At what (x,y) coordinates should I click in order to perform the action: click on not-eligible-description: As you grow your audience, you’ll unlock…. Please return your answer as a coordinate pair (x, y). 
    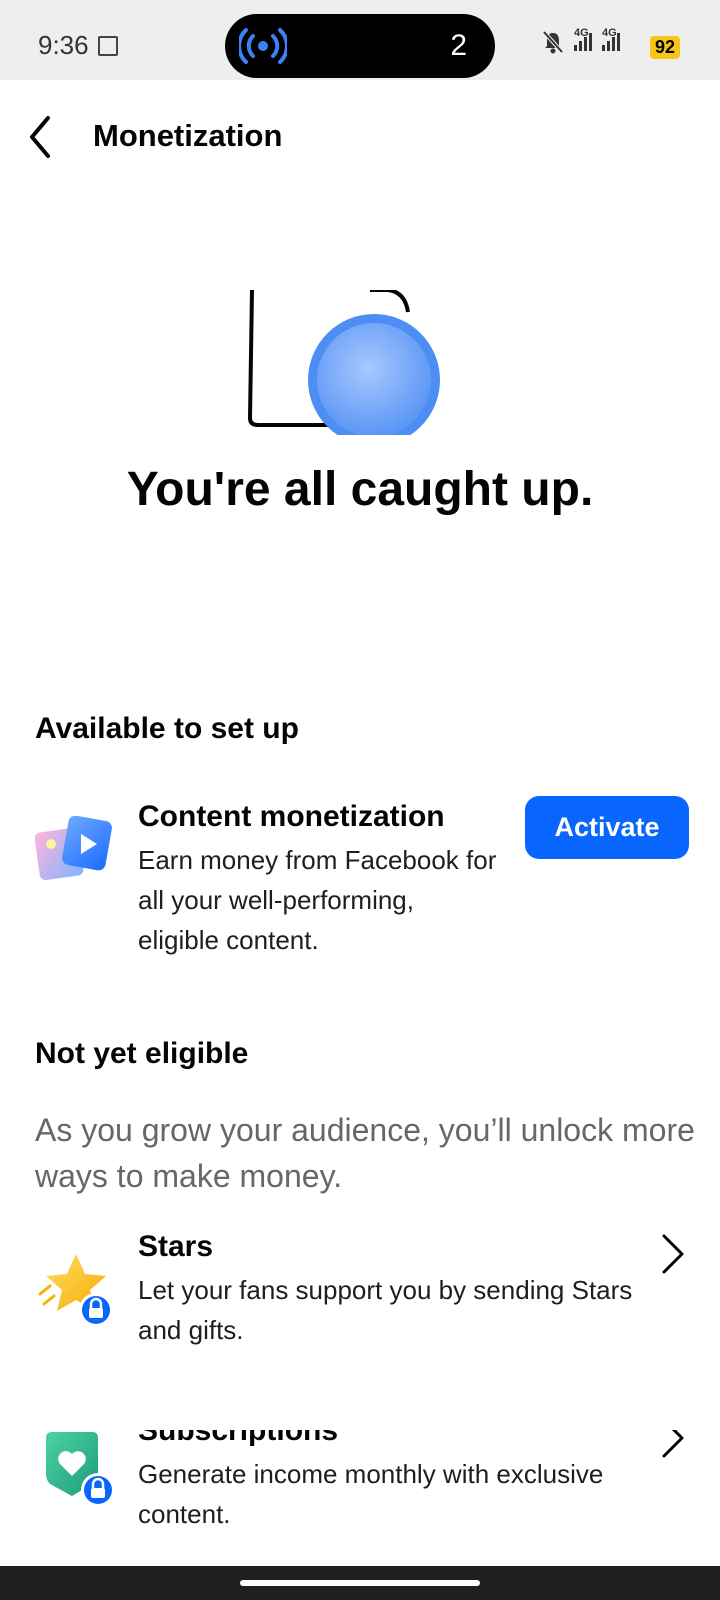
    Looking at the image, I should click on (365, 1153).